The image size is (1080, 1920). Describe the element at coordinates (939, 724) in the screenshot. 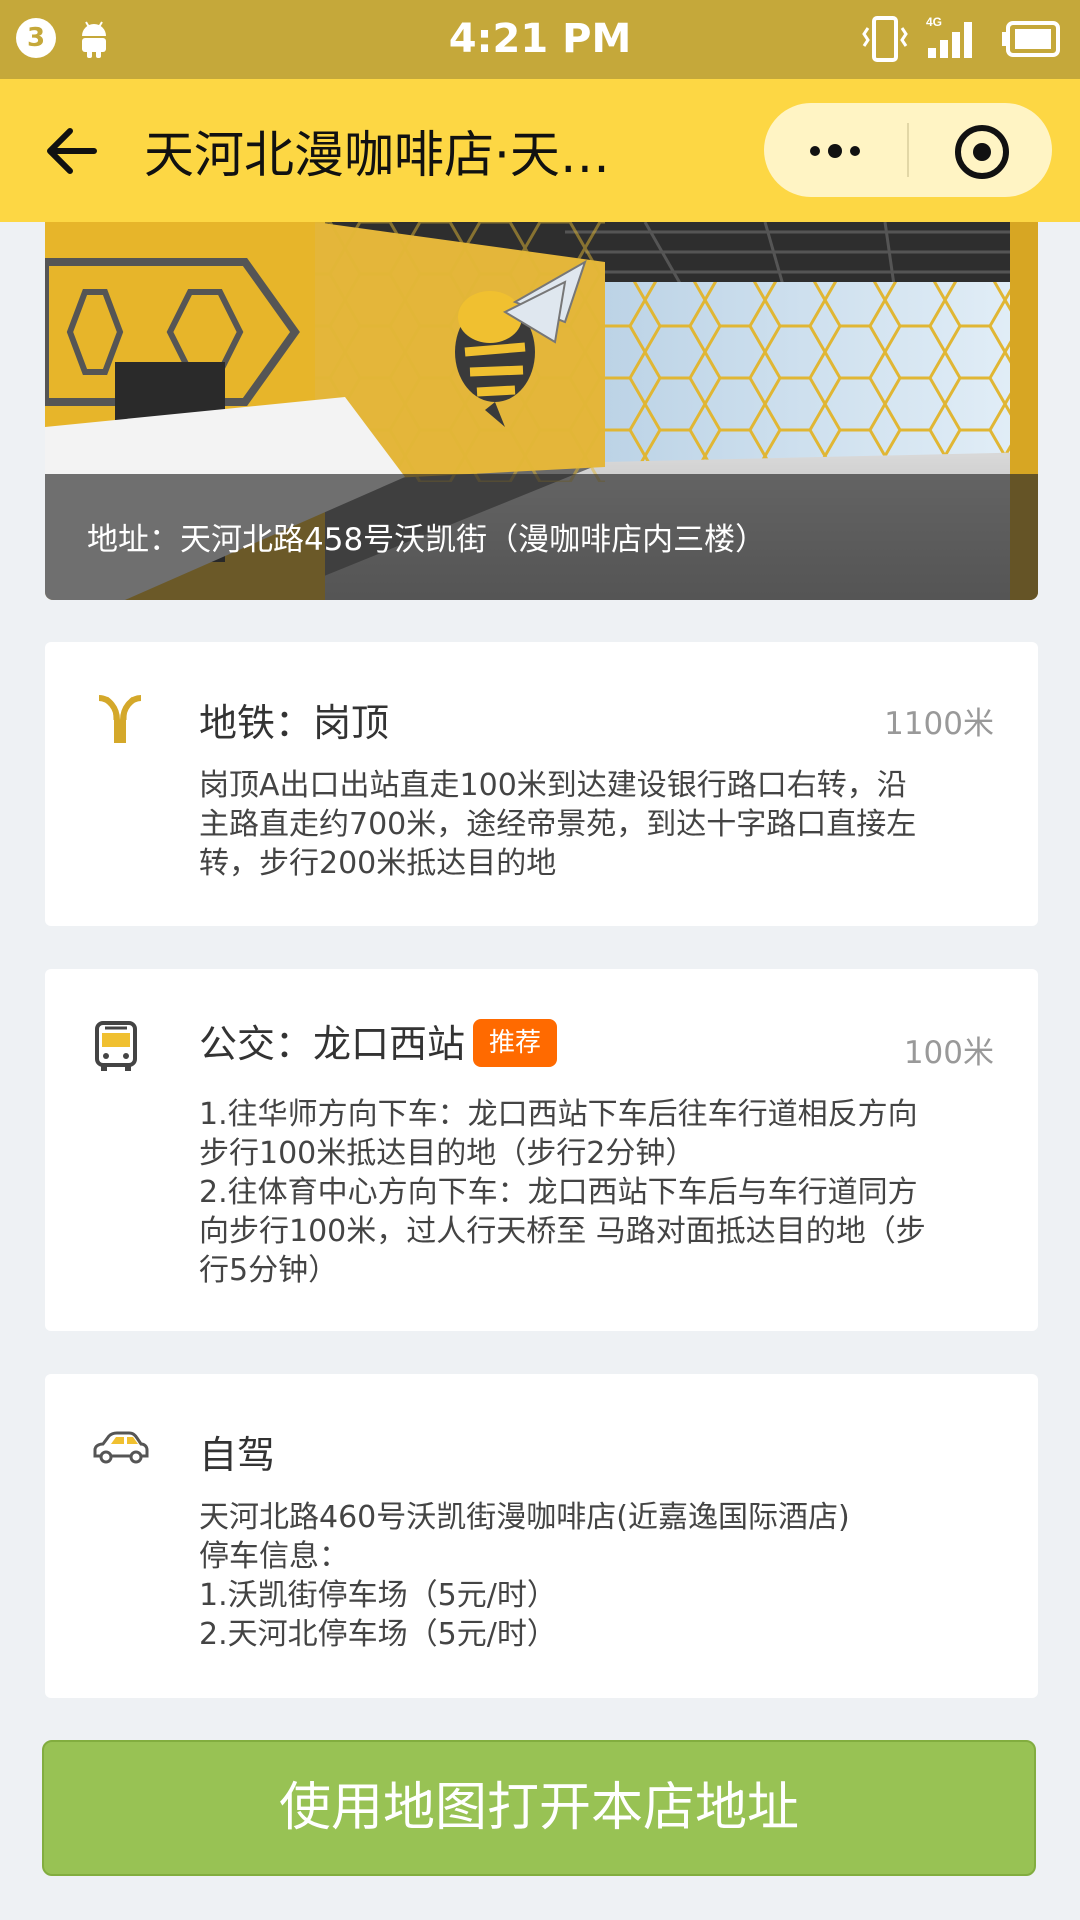

I see `metro-distance: 1100米` at that location.